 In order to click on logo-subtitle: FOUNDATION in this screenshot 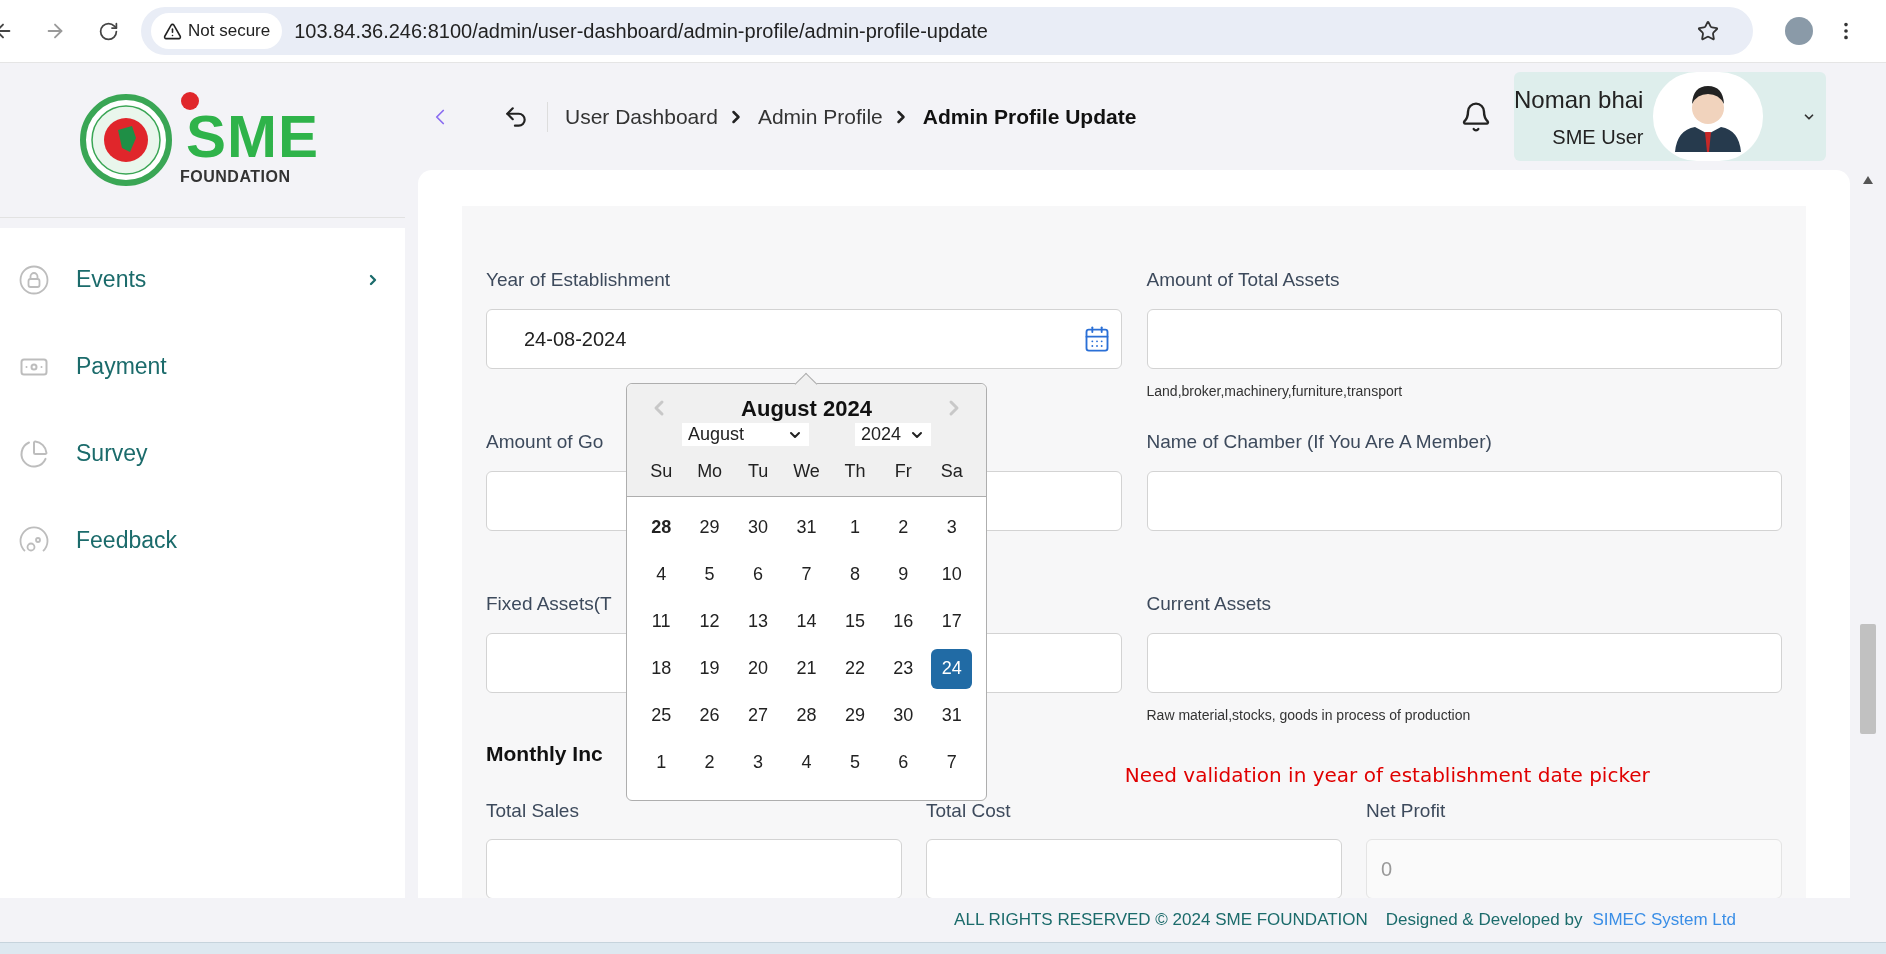, I will do `click(235, 177)`.